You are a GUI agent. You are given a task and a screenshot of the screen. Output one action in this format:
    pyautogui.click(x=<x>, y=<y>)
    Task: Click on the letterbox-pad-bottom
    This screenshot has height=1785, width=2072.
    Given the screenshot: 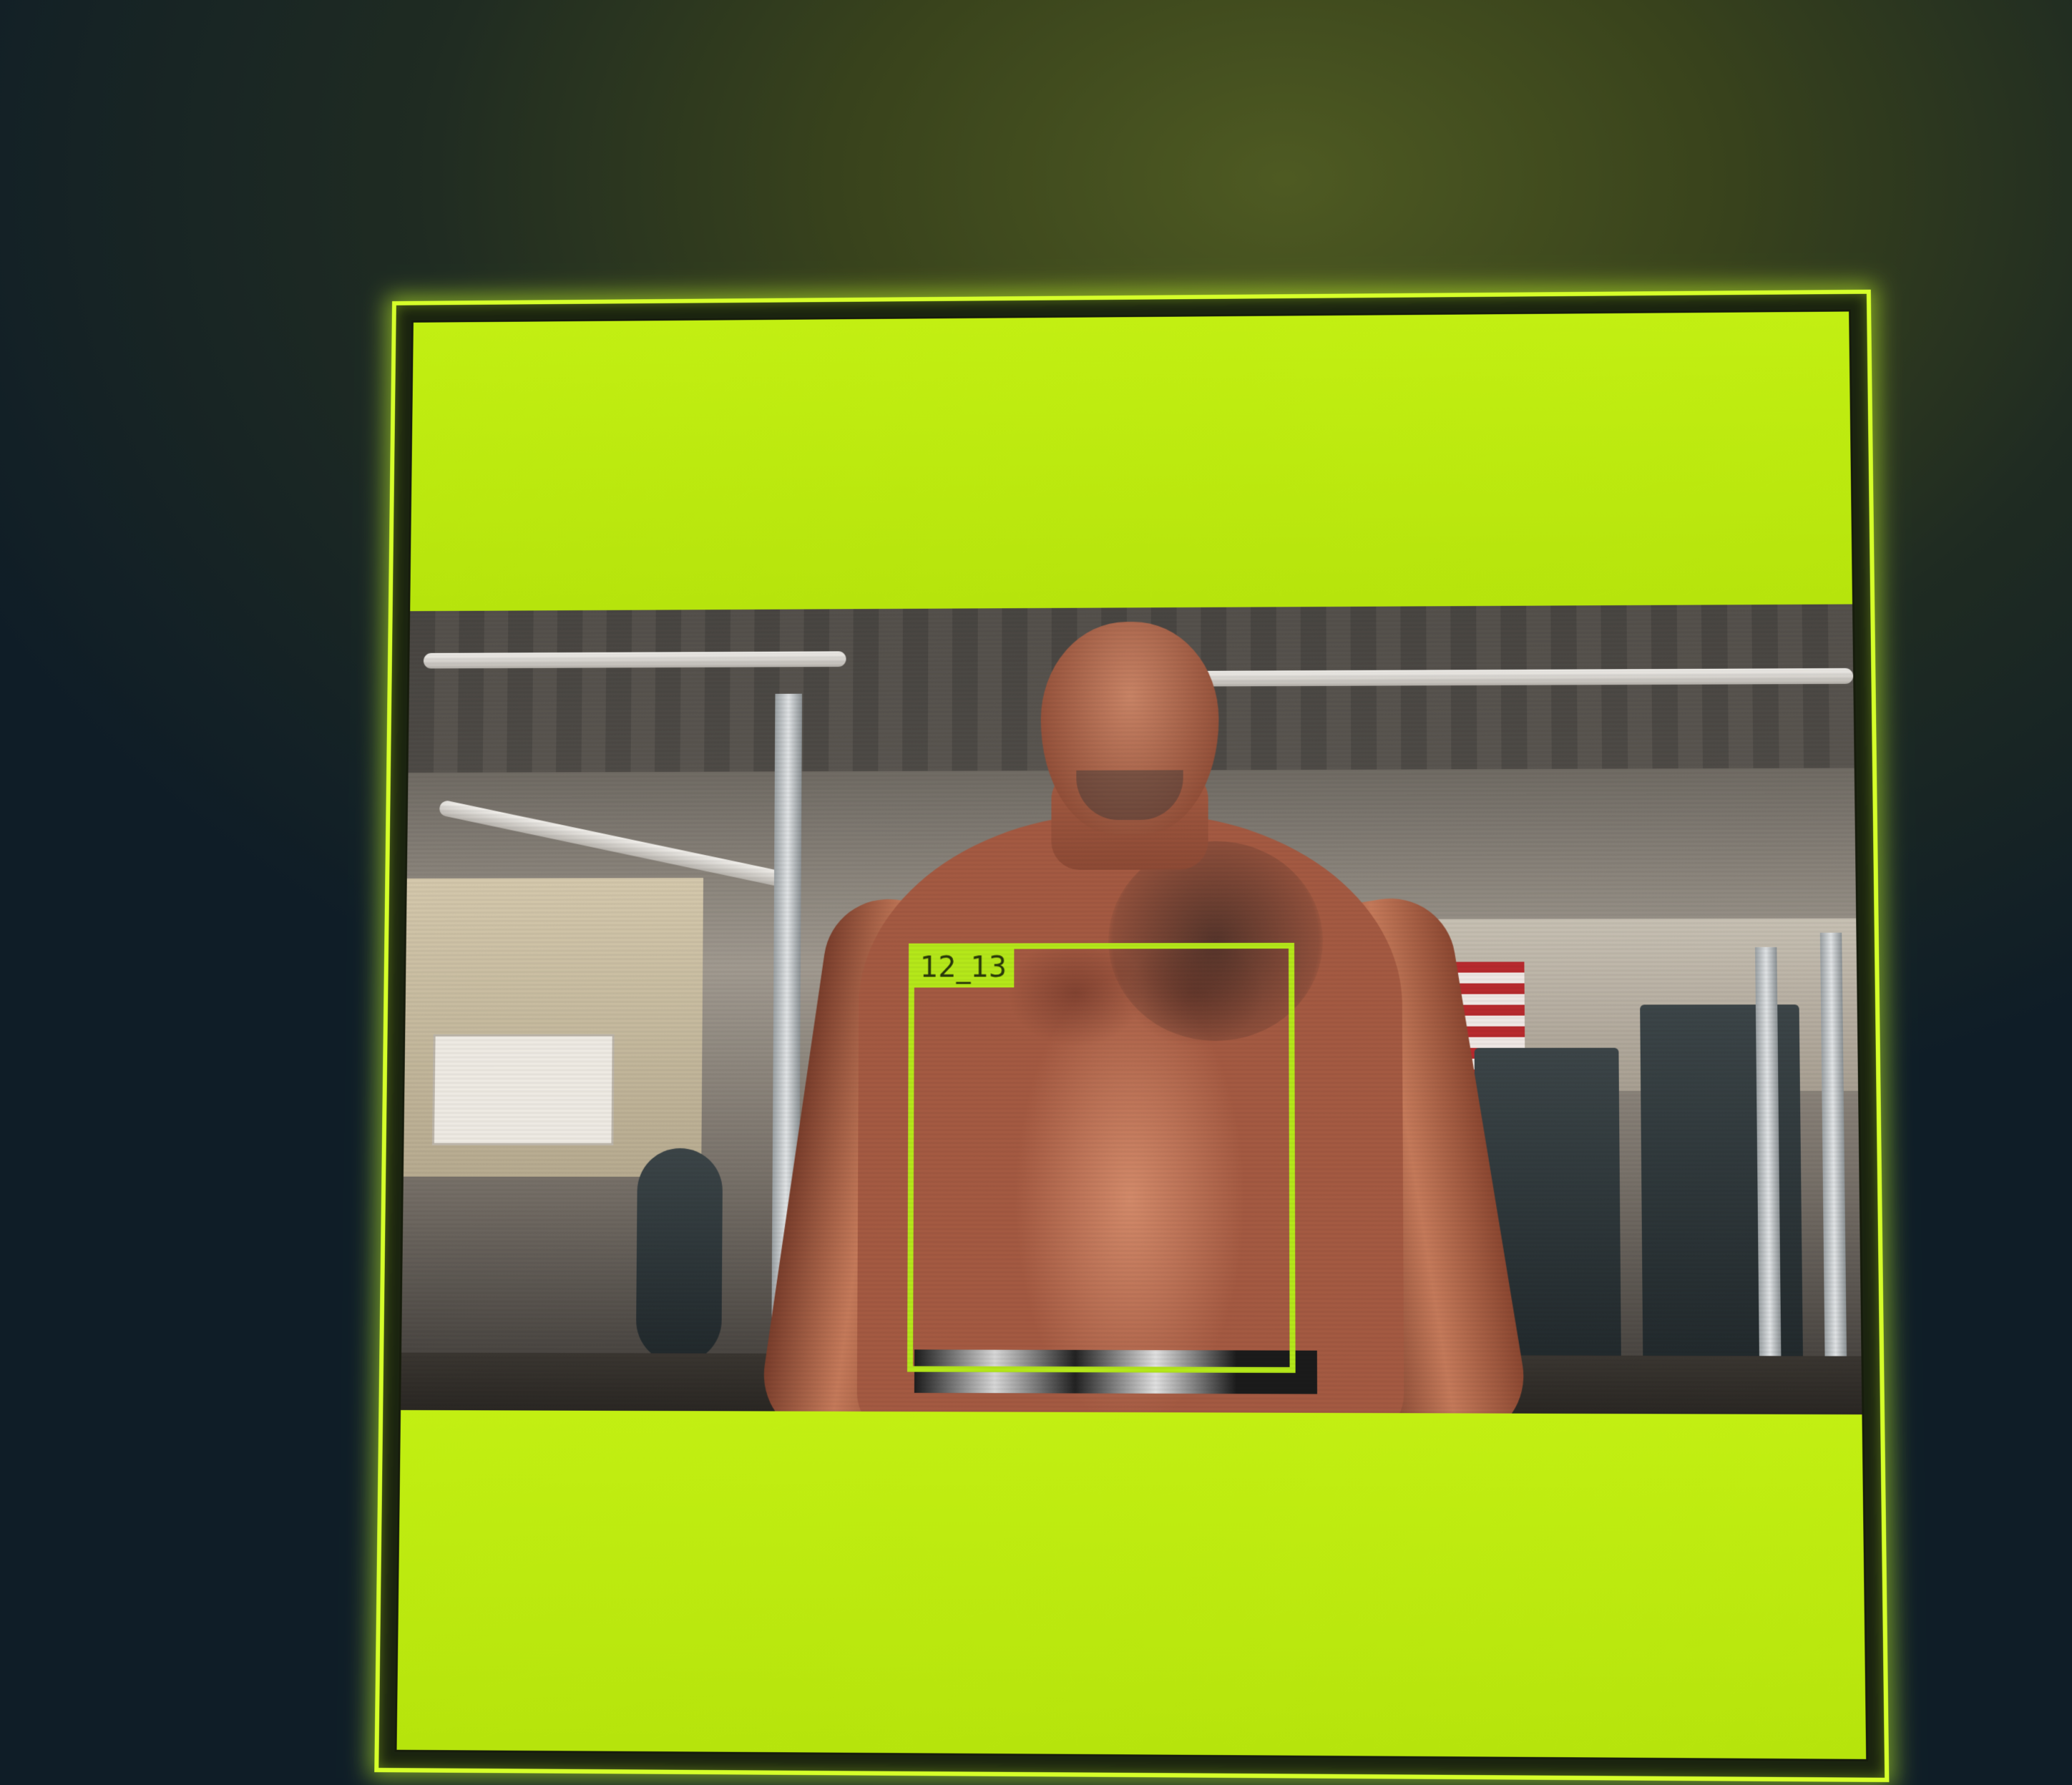 What is the action you would take?
    pyautogui.click(x=1131, y=1584)
    